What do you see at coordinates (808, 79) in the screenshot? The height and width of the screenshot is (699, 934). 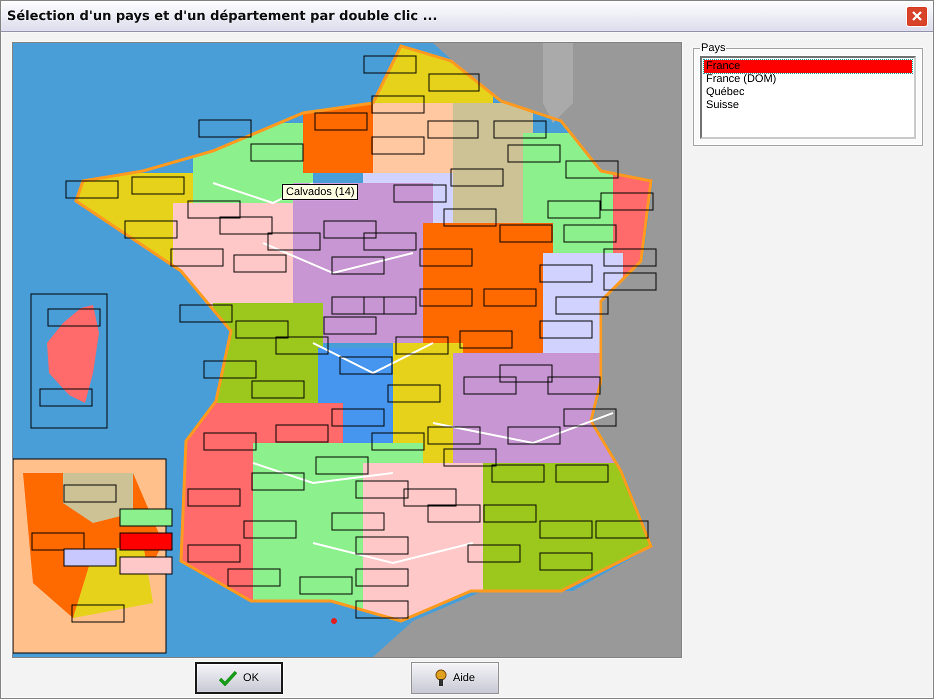 I see `country-item: France (DOM)` at bounding box center [808, 79].